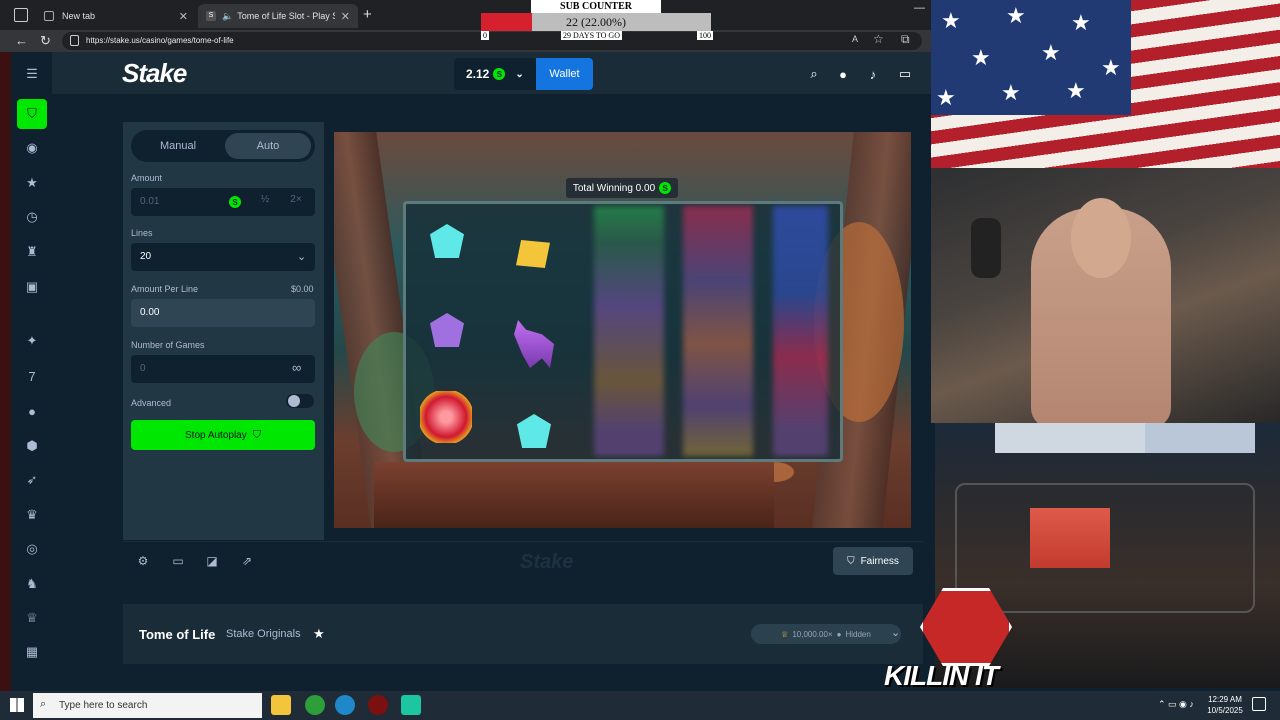 The width and height of the screenshot is (1280, 720). What do you see at coordinates (843, 74) in the screenshot?
I see `user-icon: ●` at bounding box center [843, 74].